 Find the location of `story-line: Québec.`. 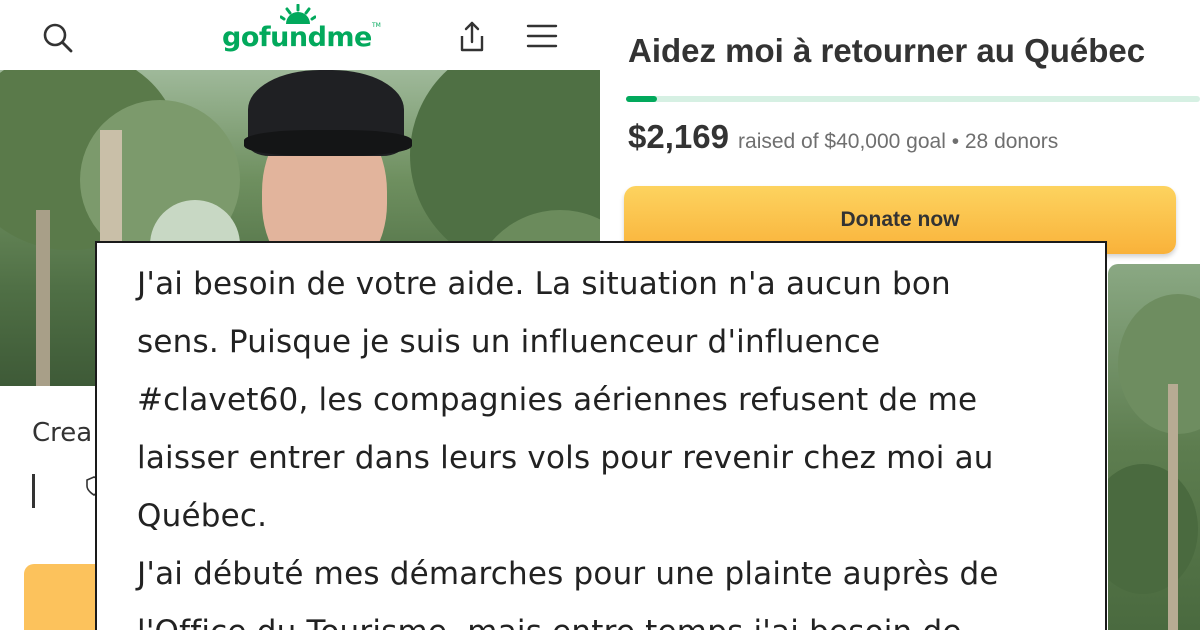

story-line: Québec. is located at coordinates (202, 516).